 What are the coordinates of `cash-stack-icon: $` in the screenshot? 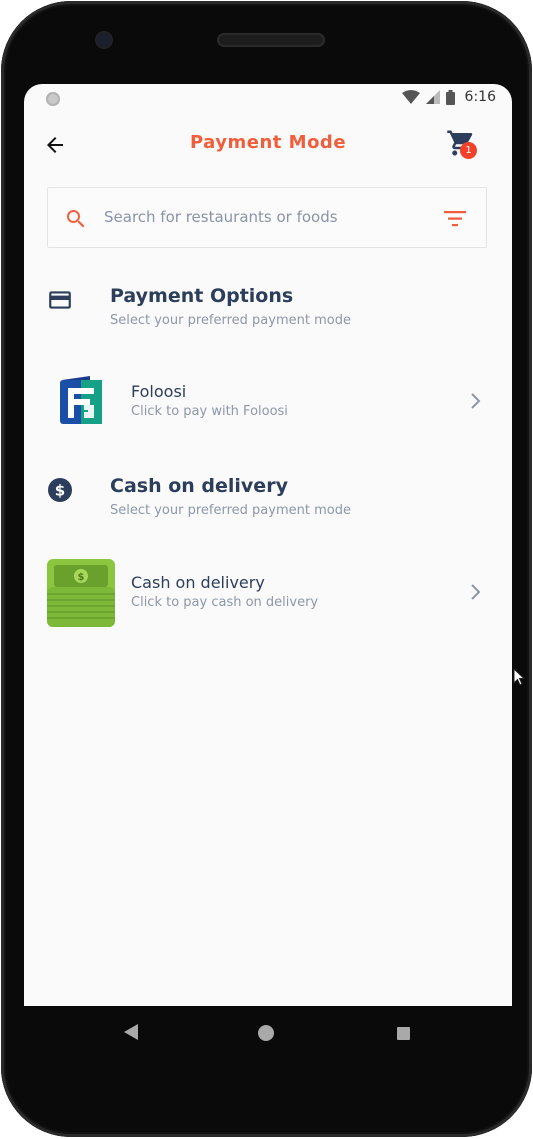 It's located at (81, 592).